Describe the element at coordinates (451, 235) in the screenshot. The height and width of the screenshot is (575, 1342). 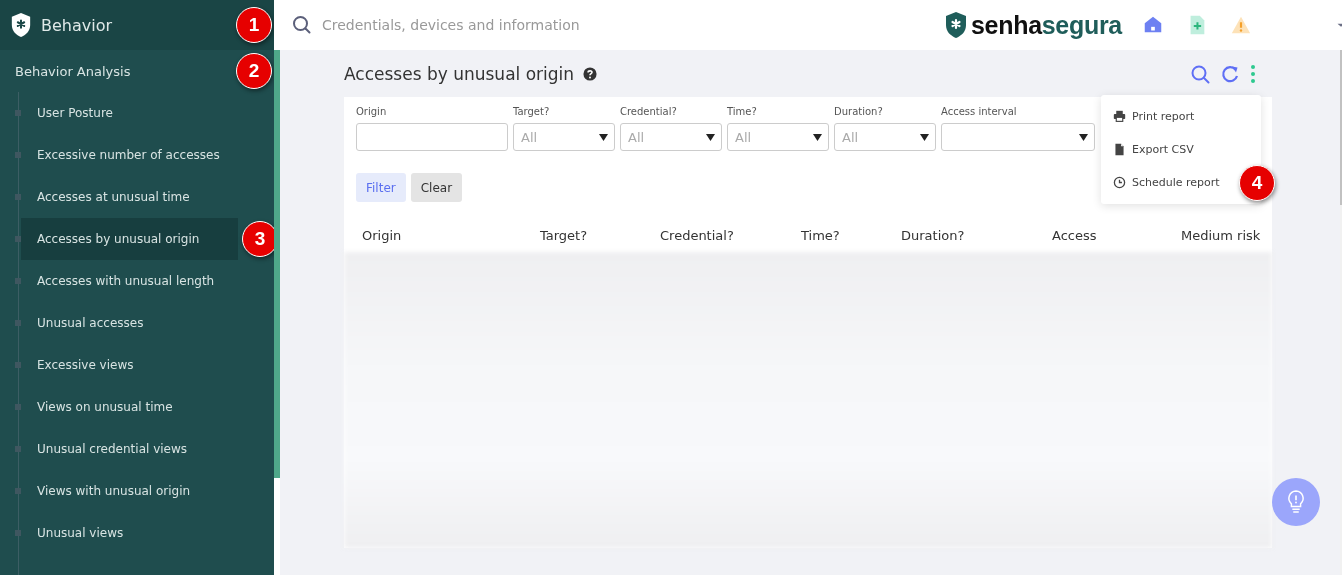
I see `column-header: Origin` at that location.